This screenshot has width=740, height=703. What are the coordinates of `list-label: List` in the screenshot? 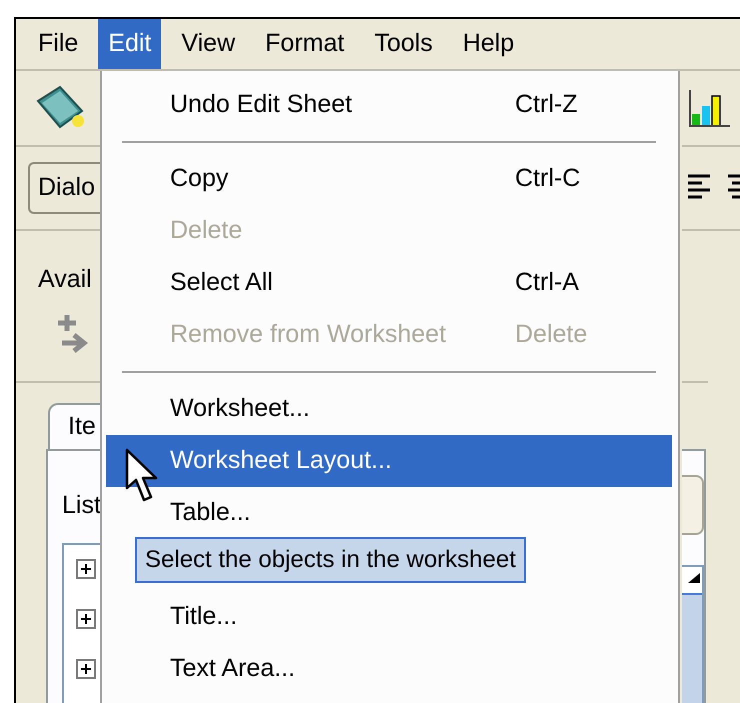 It's located at (82, 505).